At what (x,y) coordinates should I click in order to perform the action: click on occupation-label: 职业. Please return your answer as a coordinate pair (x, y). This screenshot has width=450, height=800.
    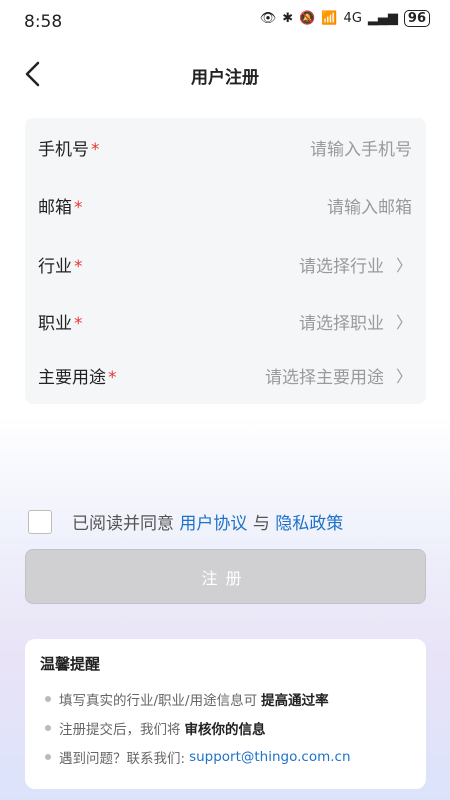
    Looking at the image, I should click on (55, 323).